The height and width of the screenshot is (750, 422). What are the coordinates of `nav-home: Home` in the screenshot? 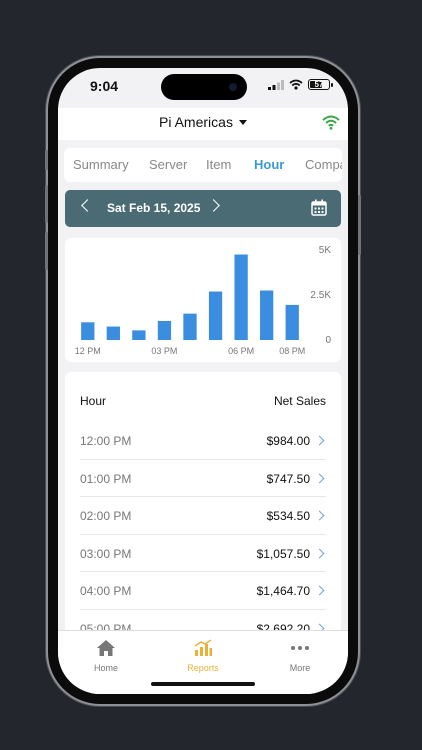 It's located at (106, 656).